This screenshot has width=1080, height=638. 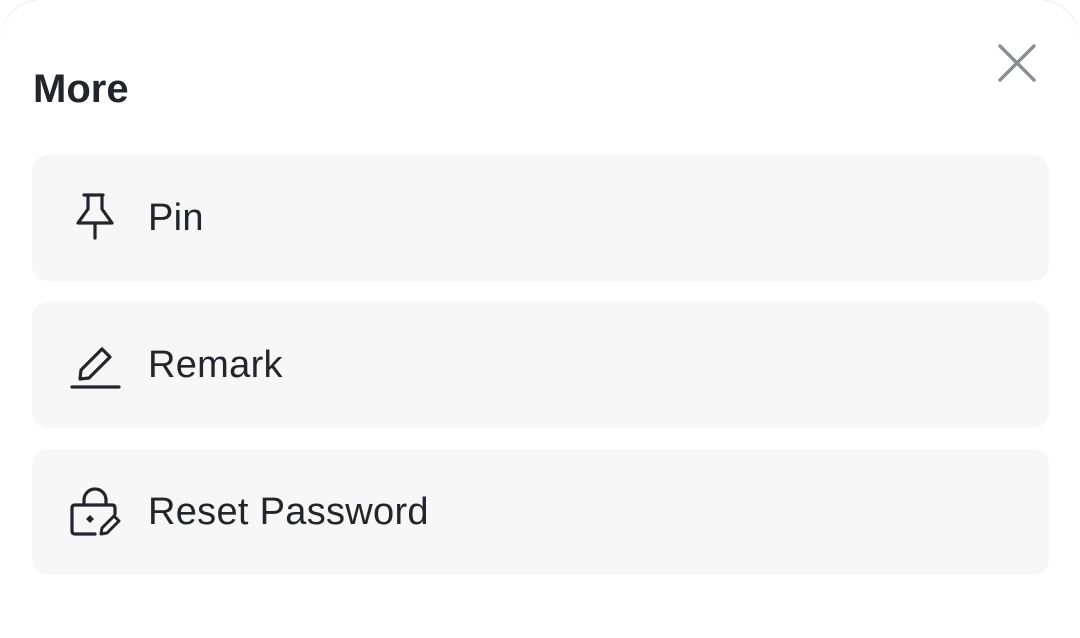 What do you see at coordinates (95, 513) in the screenshot?
I see `lock-edit-icon` at bounding box center [95, 513].